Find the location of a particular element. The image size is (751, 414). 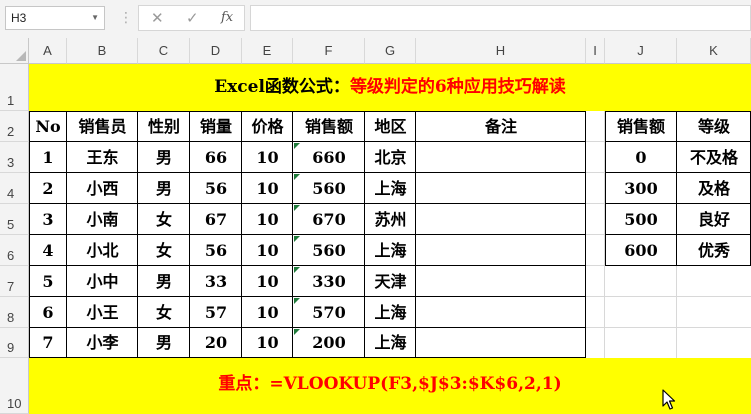

name-box: H3 ▼ is located at coordinates (55, 18).